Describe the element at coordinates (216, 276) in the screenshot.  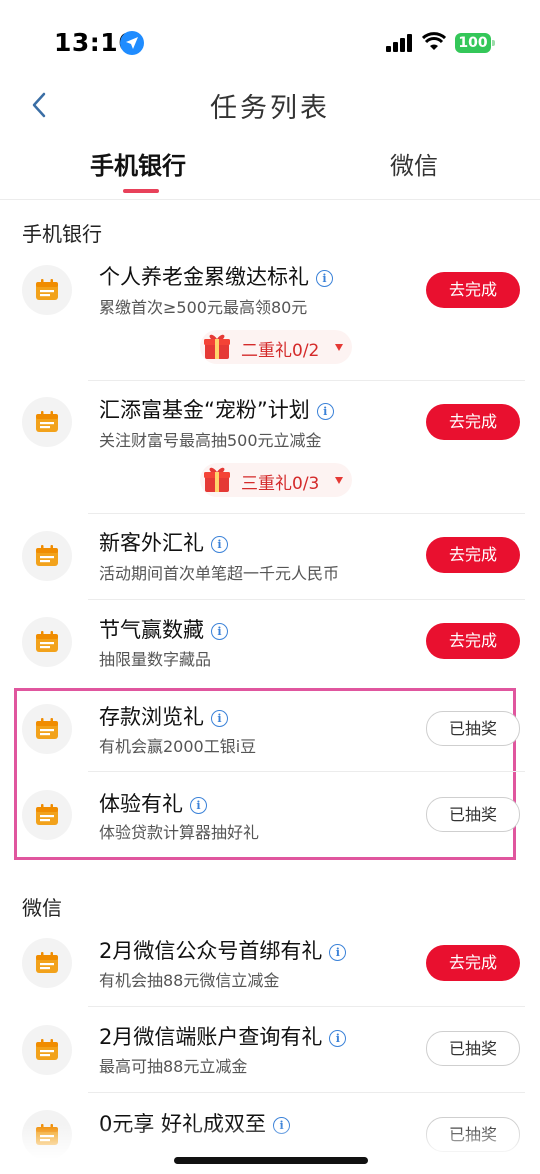
I see `task-title: 个人养老金累缴达标礼 i` at that location.